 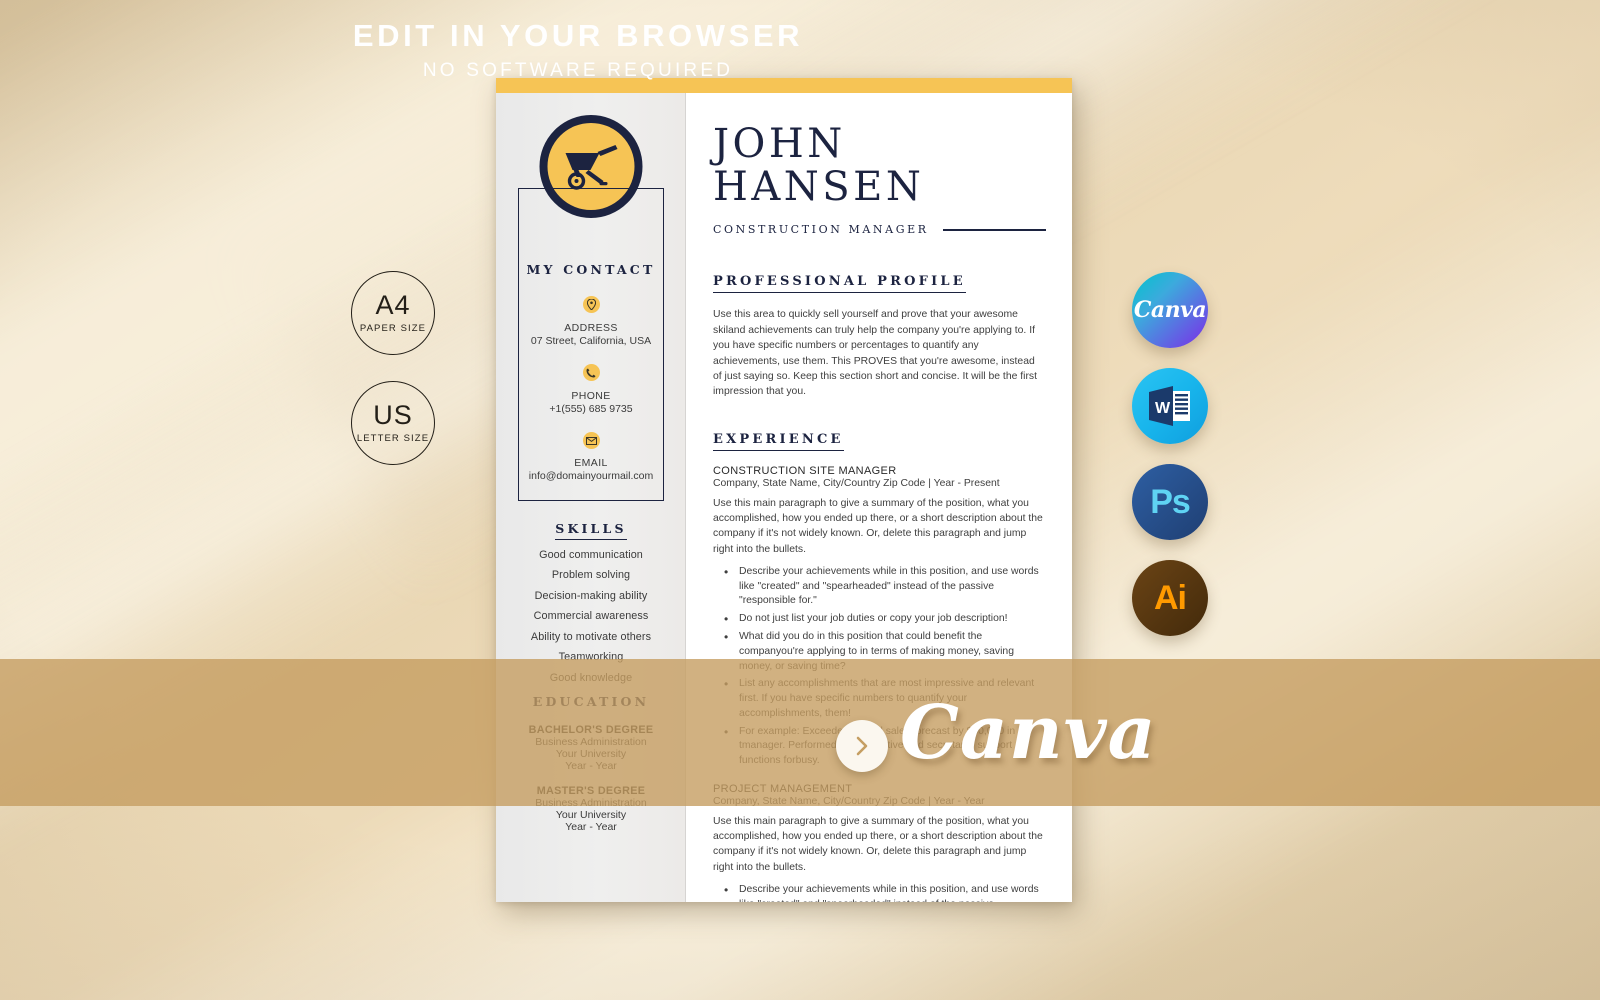 What do you see at coordinates (591, 328) in the screenshot?
I see `contact-address-label: ADDRESS` at bounding box center [591, 328].